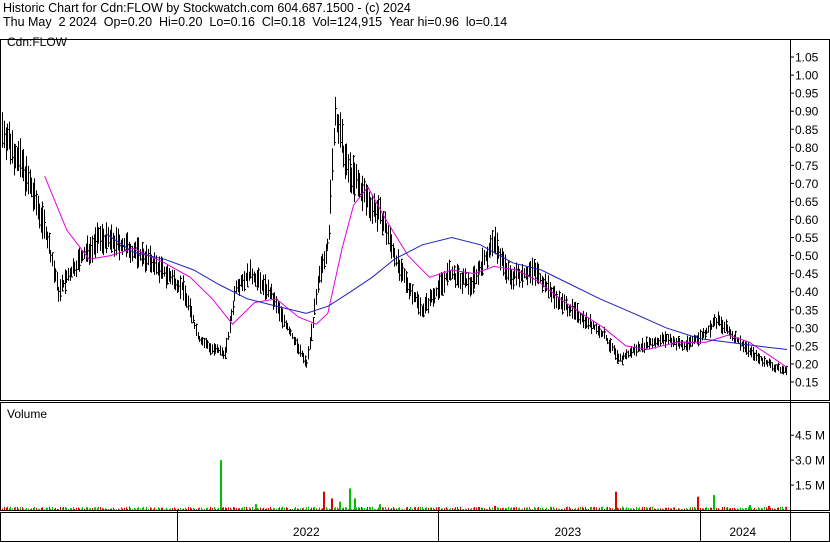  Describe the element at coordinates (807, 292) in the screenshot. I see `price-tick-label: 0.40` at that location.